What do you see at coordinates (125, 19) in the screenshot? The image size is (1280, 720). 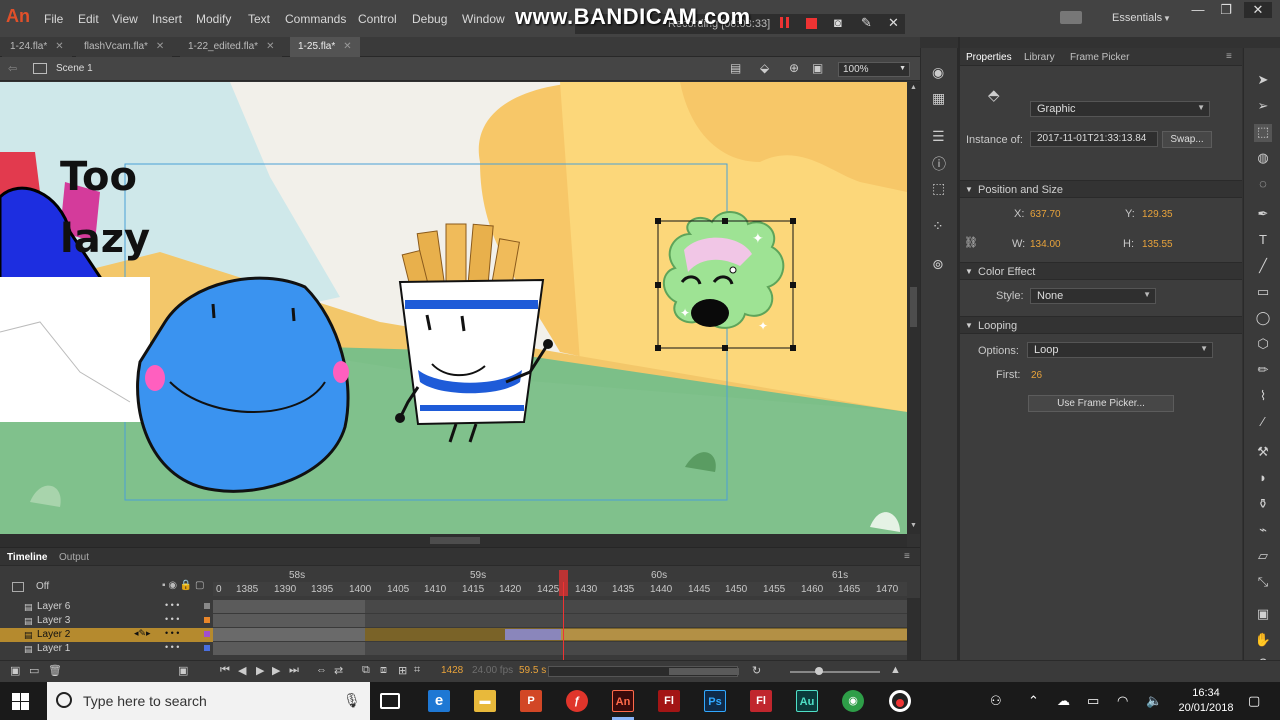 I see `menu-view: View` at bounding box center [125, 19].